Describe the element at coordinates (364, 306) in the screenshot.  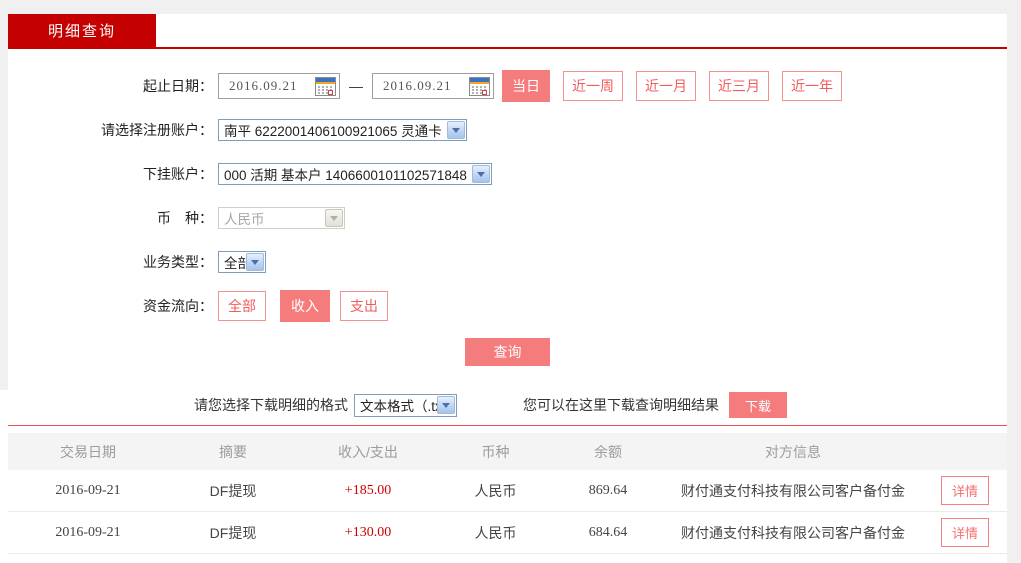
I see `flow-expense-button: 支出` at that location.